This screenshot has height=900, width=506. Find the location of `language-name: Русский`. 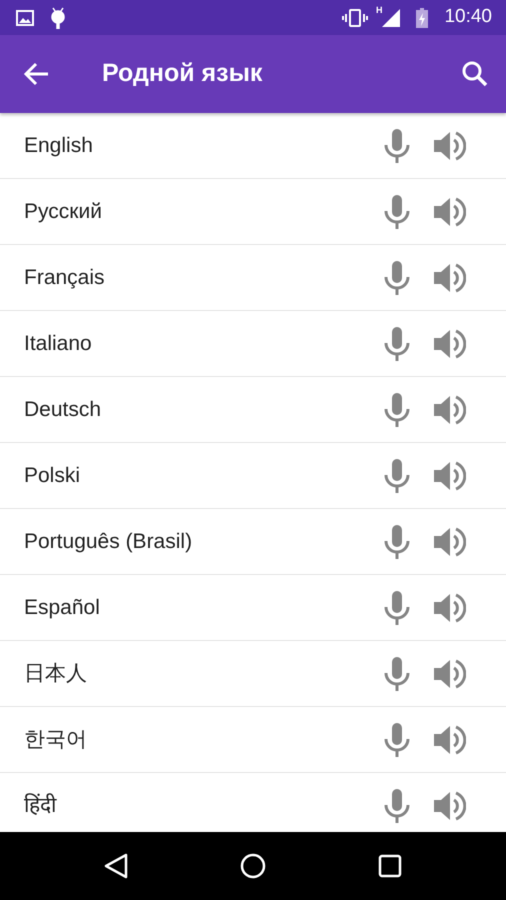

language-name: Русский is located at coordinates (63, 211).